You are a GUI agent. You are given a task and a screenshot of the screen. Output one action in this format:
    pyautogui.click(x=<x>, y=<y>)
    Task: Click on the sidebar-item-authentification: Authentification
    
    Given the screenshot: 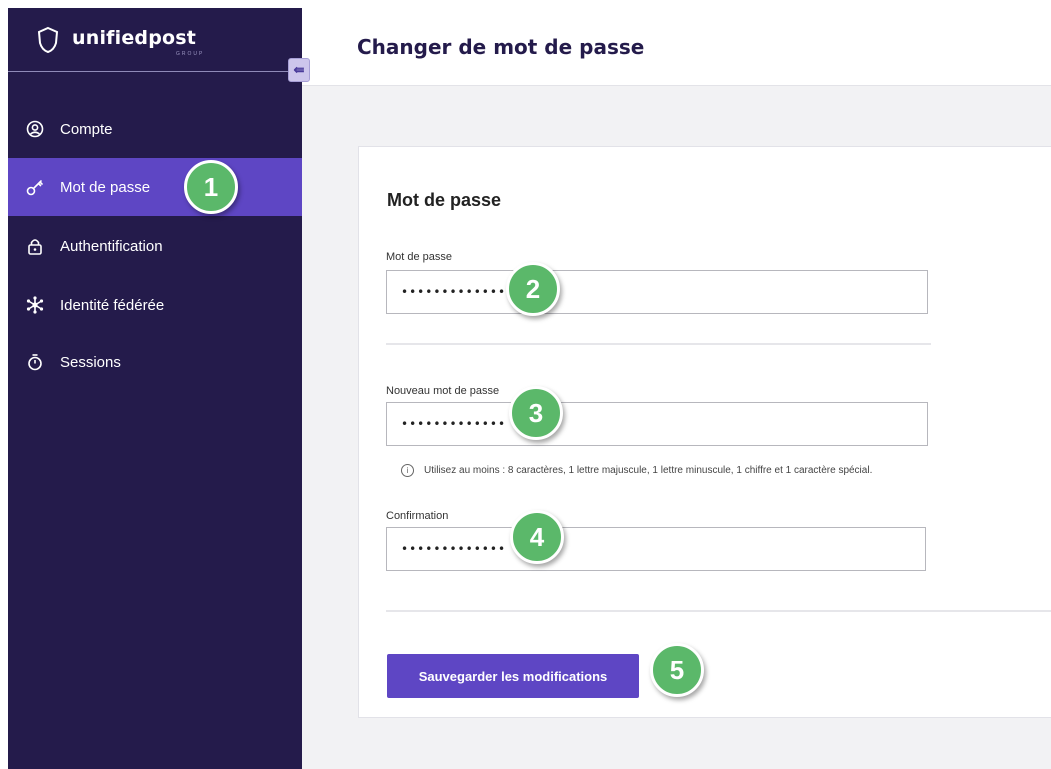 What is the action you would take?
    pyautogui.click(x=155, y=246)
    